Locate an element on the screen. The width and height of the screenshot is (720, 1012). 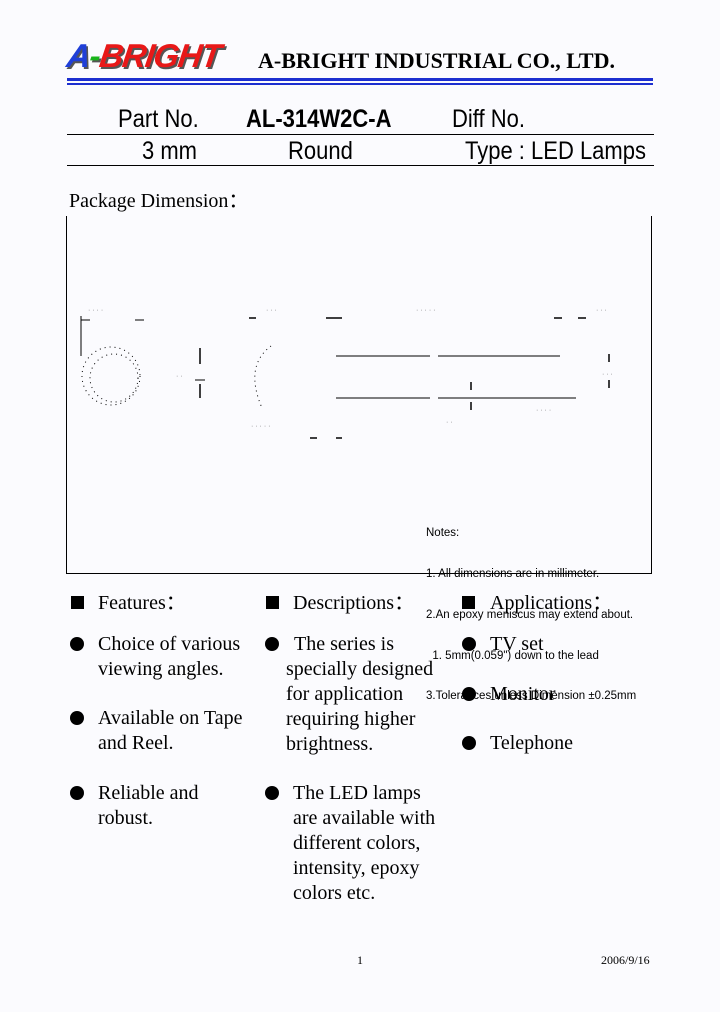
application-item: TV set is located at coordinates (517, 644).